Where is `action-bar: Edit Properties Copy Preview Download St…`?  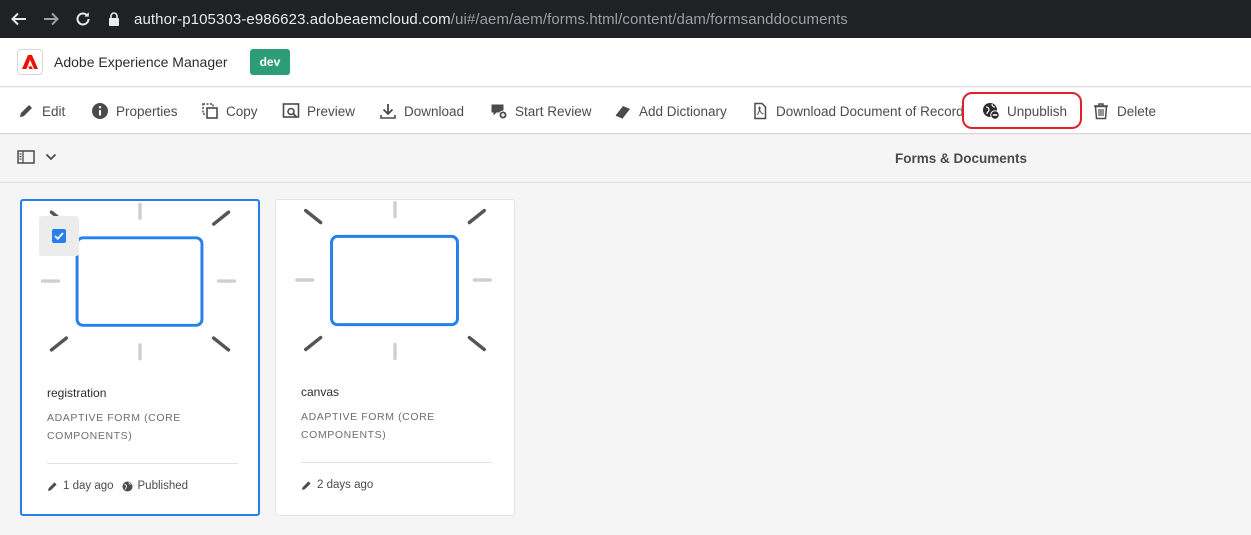
action-bar: Edit Properties Copy Preview Download St… is located at coordinates (625, 111).